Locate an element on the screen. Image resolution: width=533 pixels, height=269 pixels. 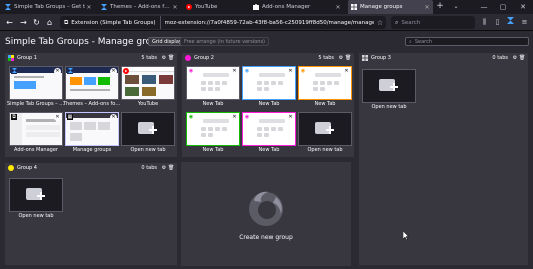
puzzle-icon: ⧉ is located at coordinates (14, 117).